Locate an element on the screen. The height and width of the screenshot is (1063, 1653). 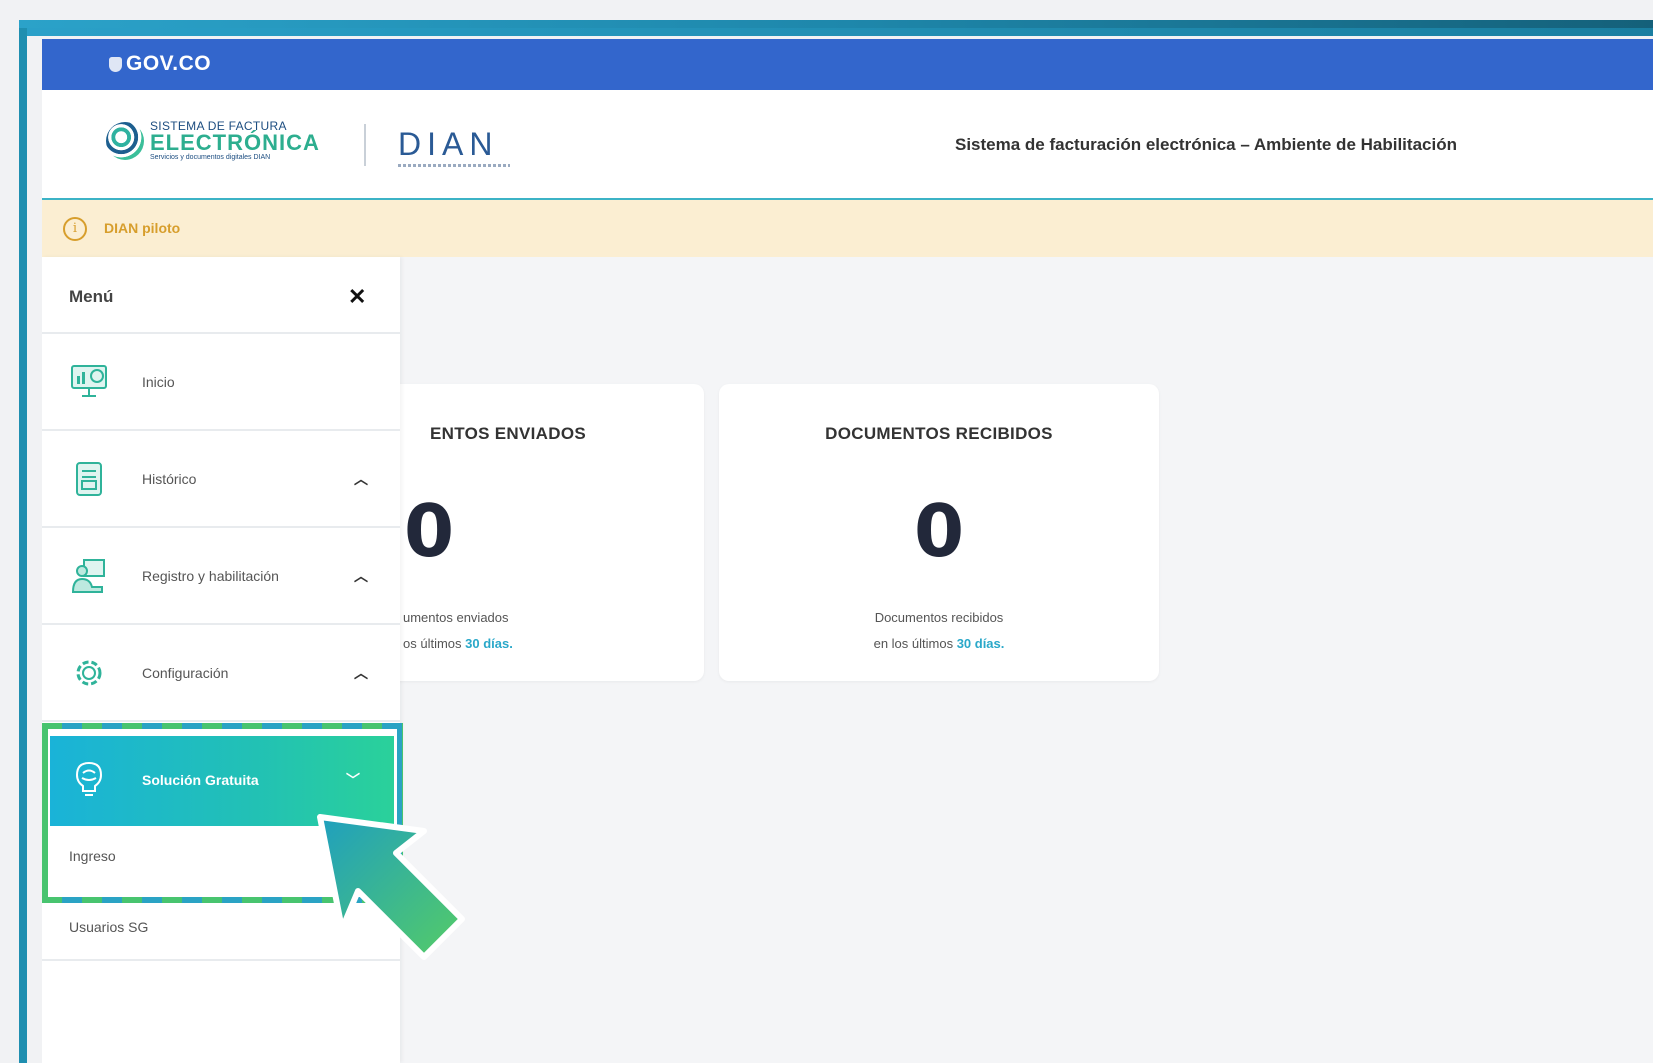
notice-bar: i DIAN piloto is located at coordinates (847, 228).